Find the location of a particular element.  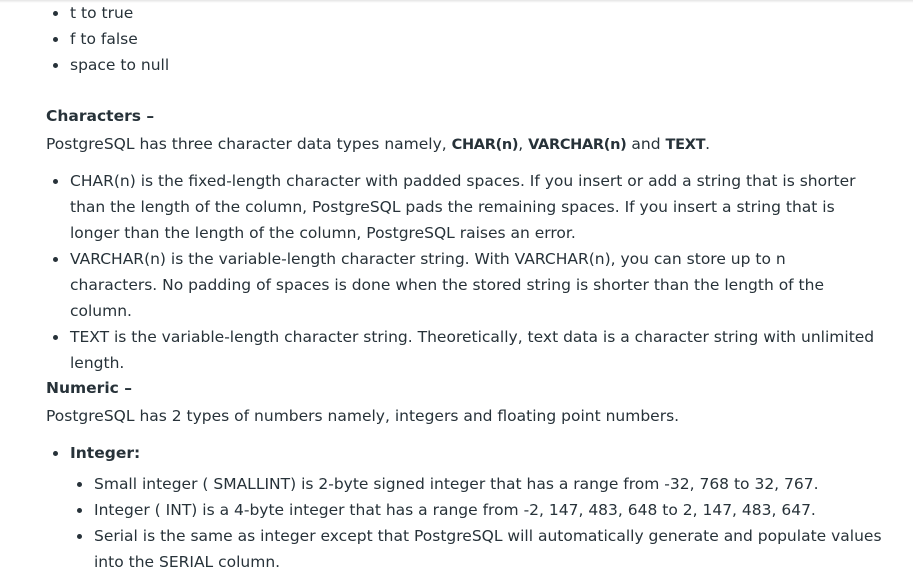

varchar-type-label: VARCHAR(n) is located at coordinates (577, 145).